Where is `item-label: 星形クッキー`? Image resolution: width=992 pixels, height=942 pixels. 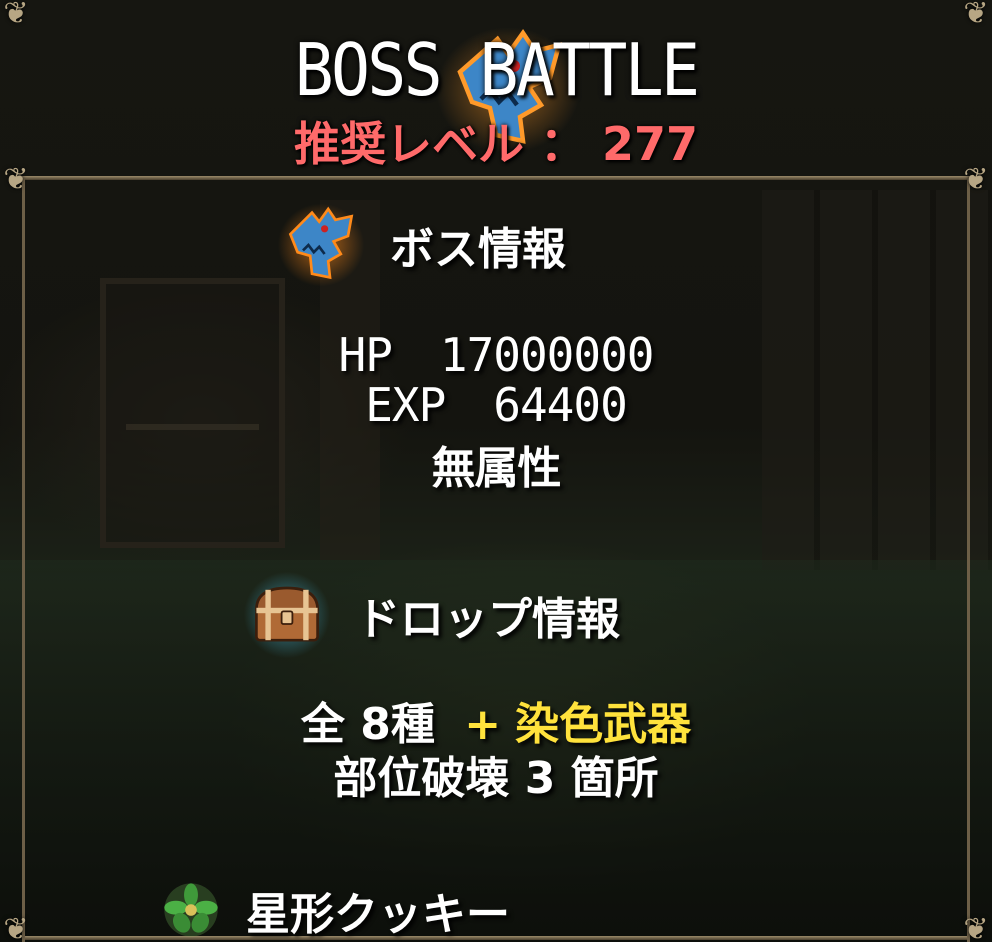 item-label: 星形クッキー is located at coordinates (378, 914).